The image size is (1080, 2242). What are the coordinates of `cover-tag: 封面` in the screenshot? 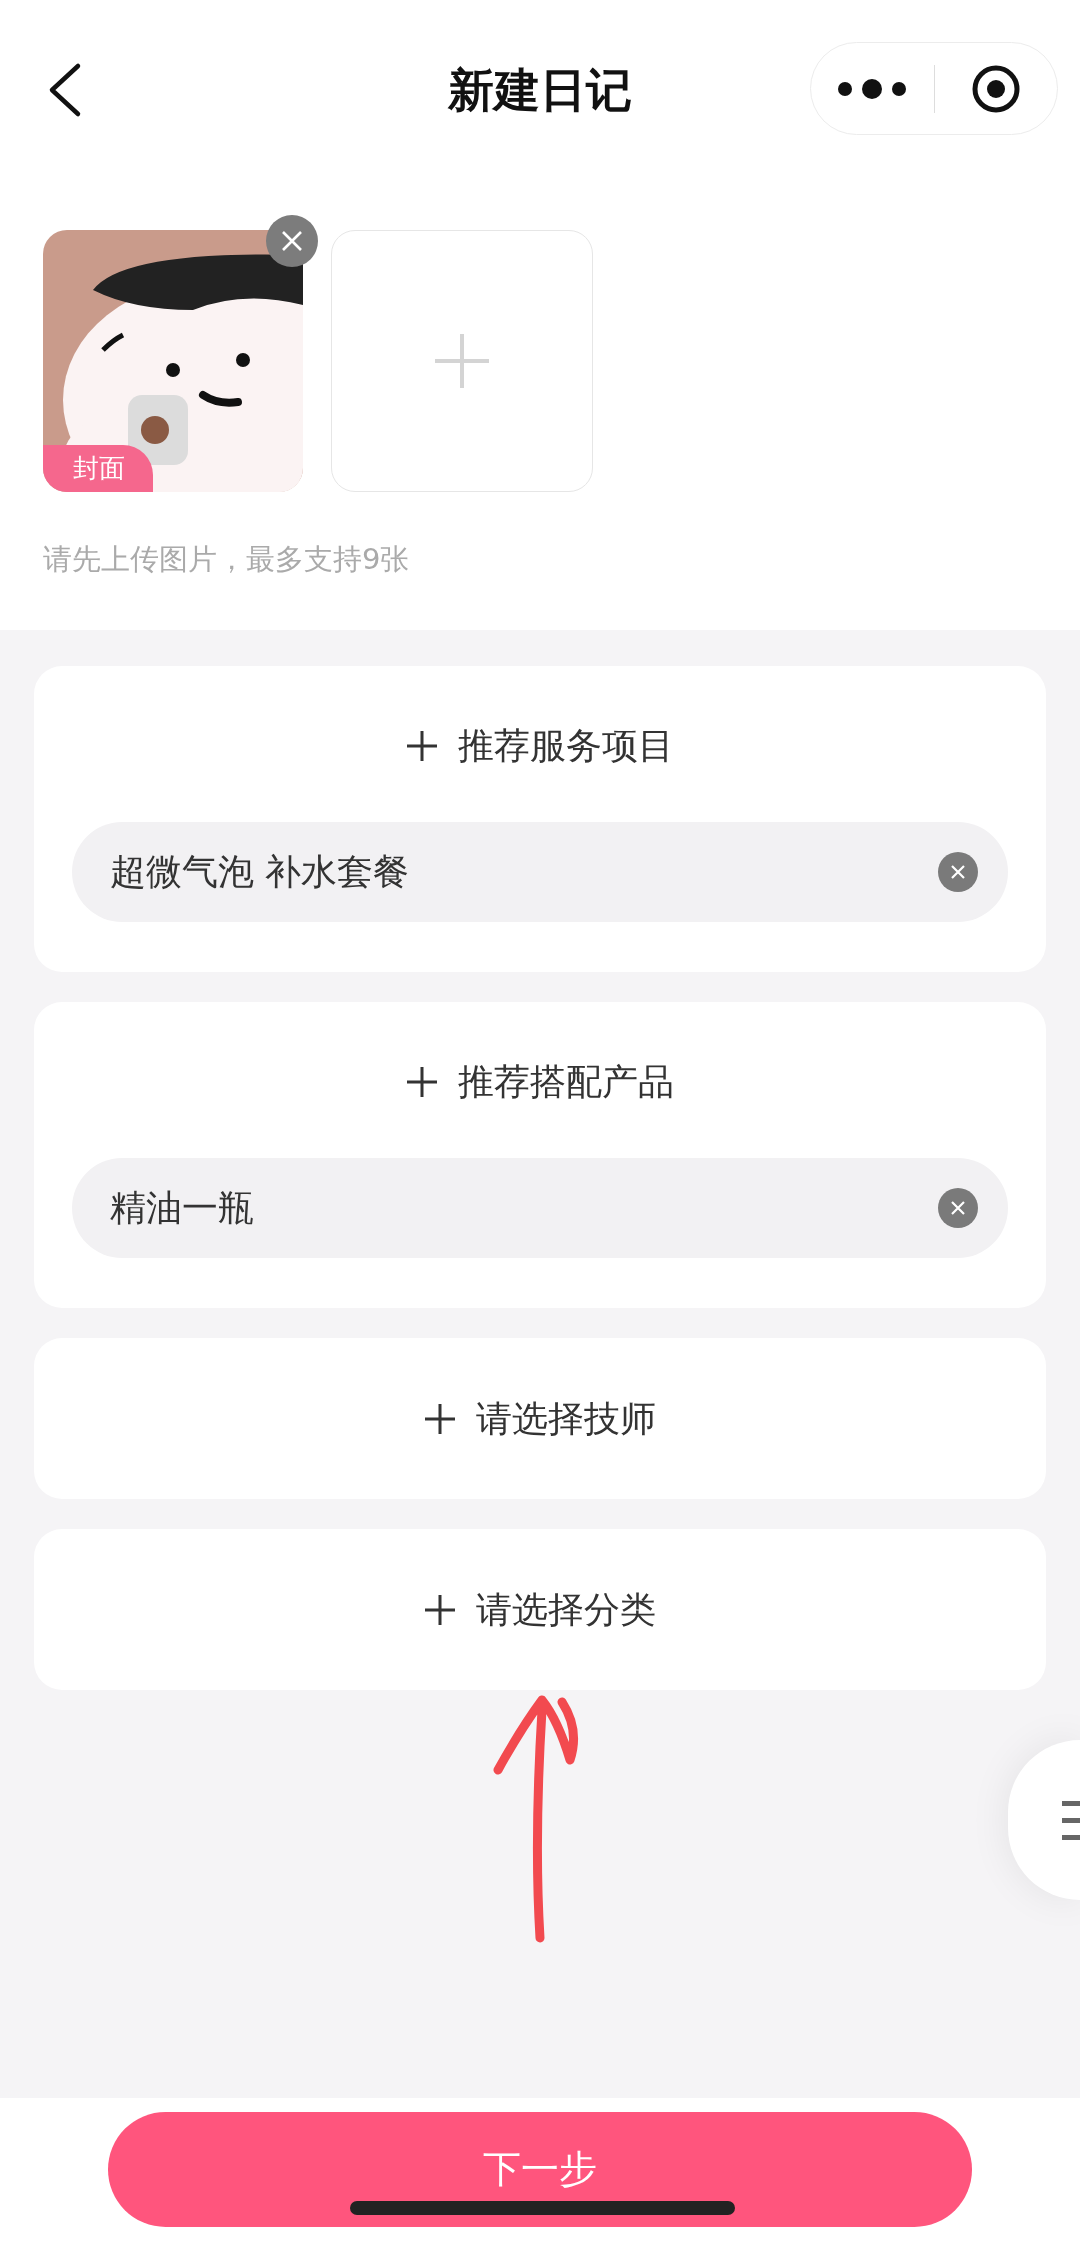 It's located at (98, 468).